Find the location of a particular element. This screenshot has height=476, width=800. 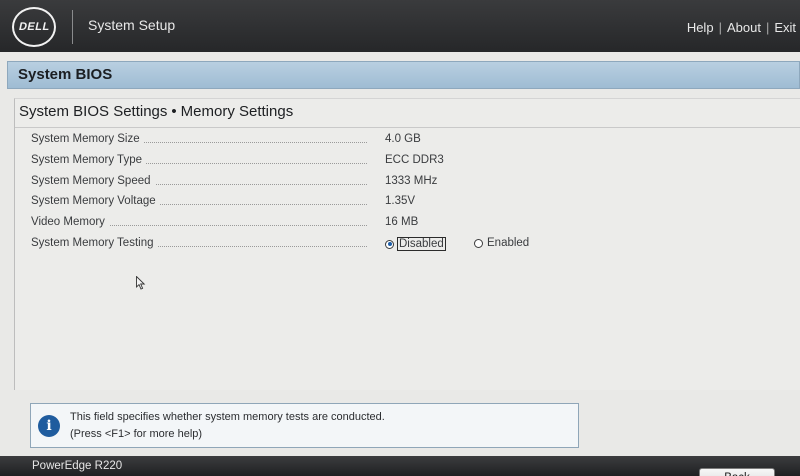

breadcrumb-parent: System BIOS Settings is located at coordinates (93, 111).